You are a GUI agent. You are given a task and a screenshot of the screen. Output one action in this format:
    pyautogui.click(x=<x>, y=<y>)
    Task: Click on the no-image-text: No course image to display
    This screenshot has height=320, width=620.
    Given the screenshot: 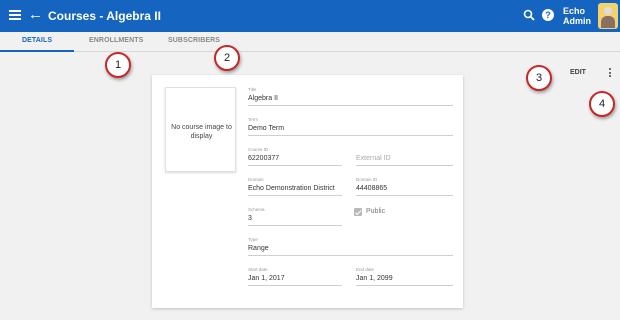 What is the action you would take?
    pyautogui.click(x=201, y=132)
    